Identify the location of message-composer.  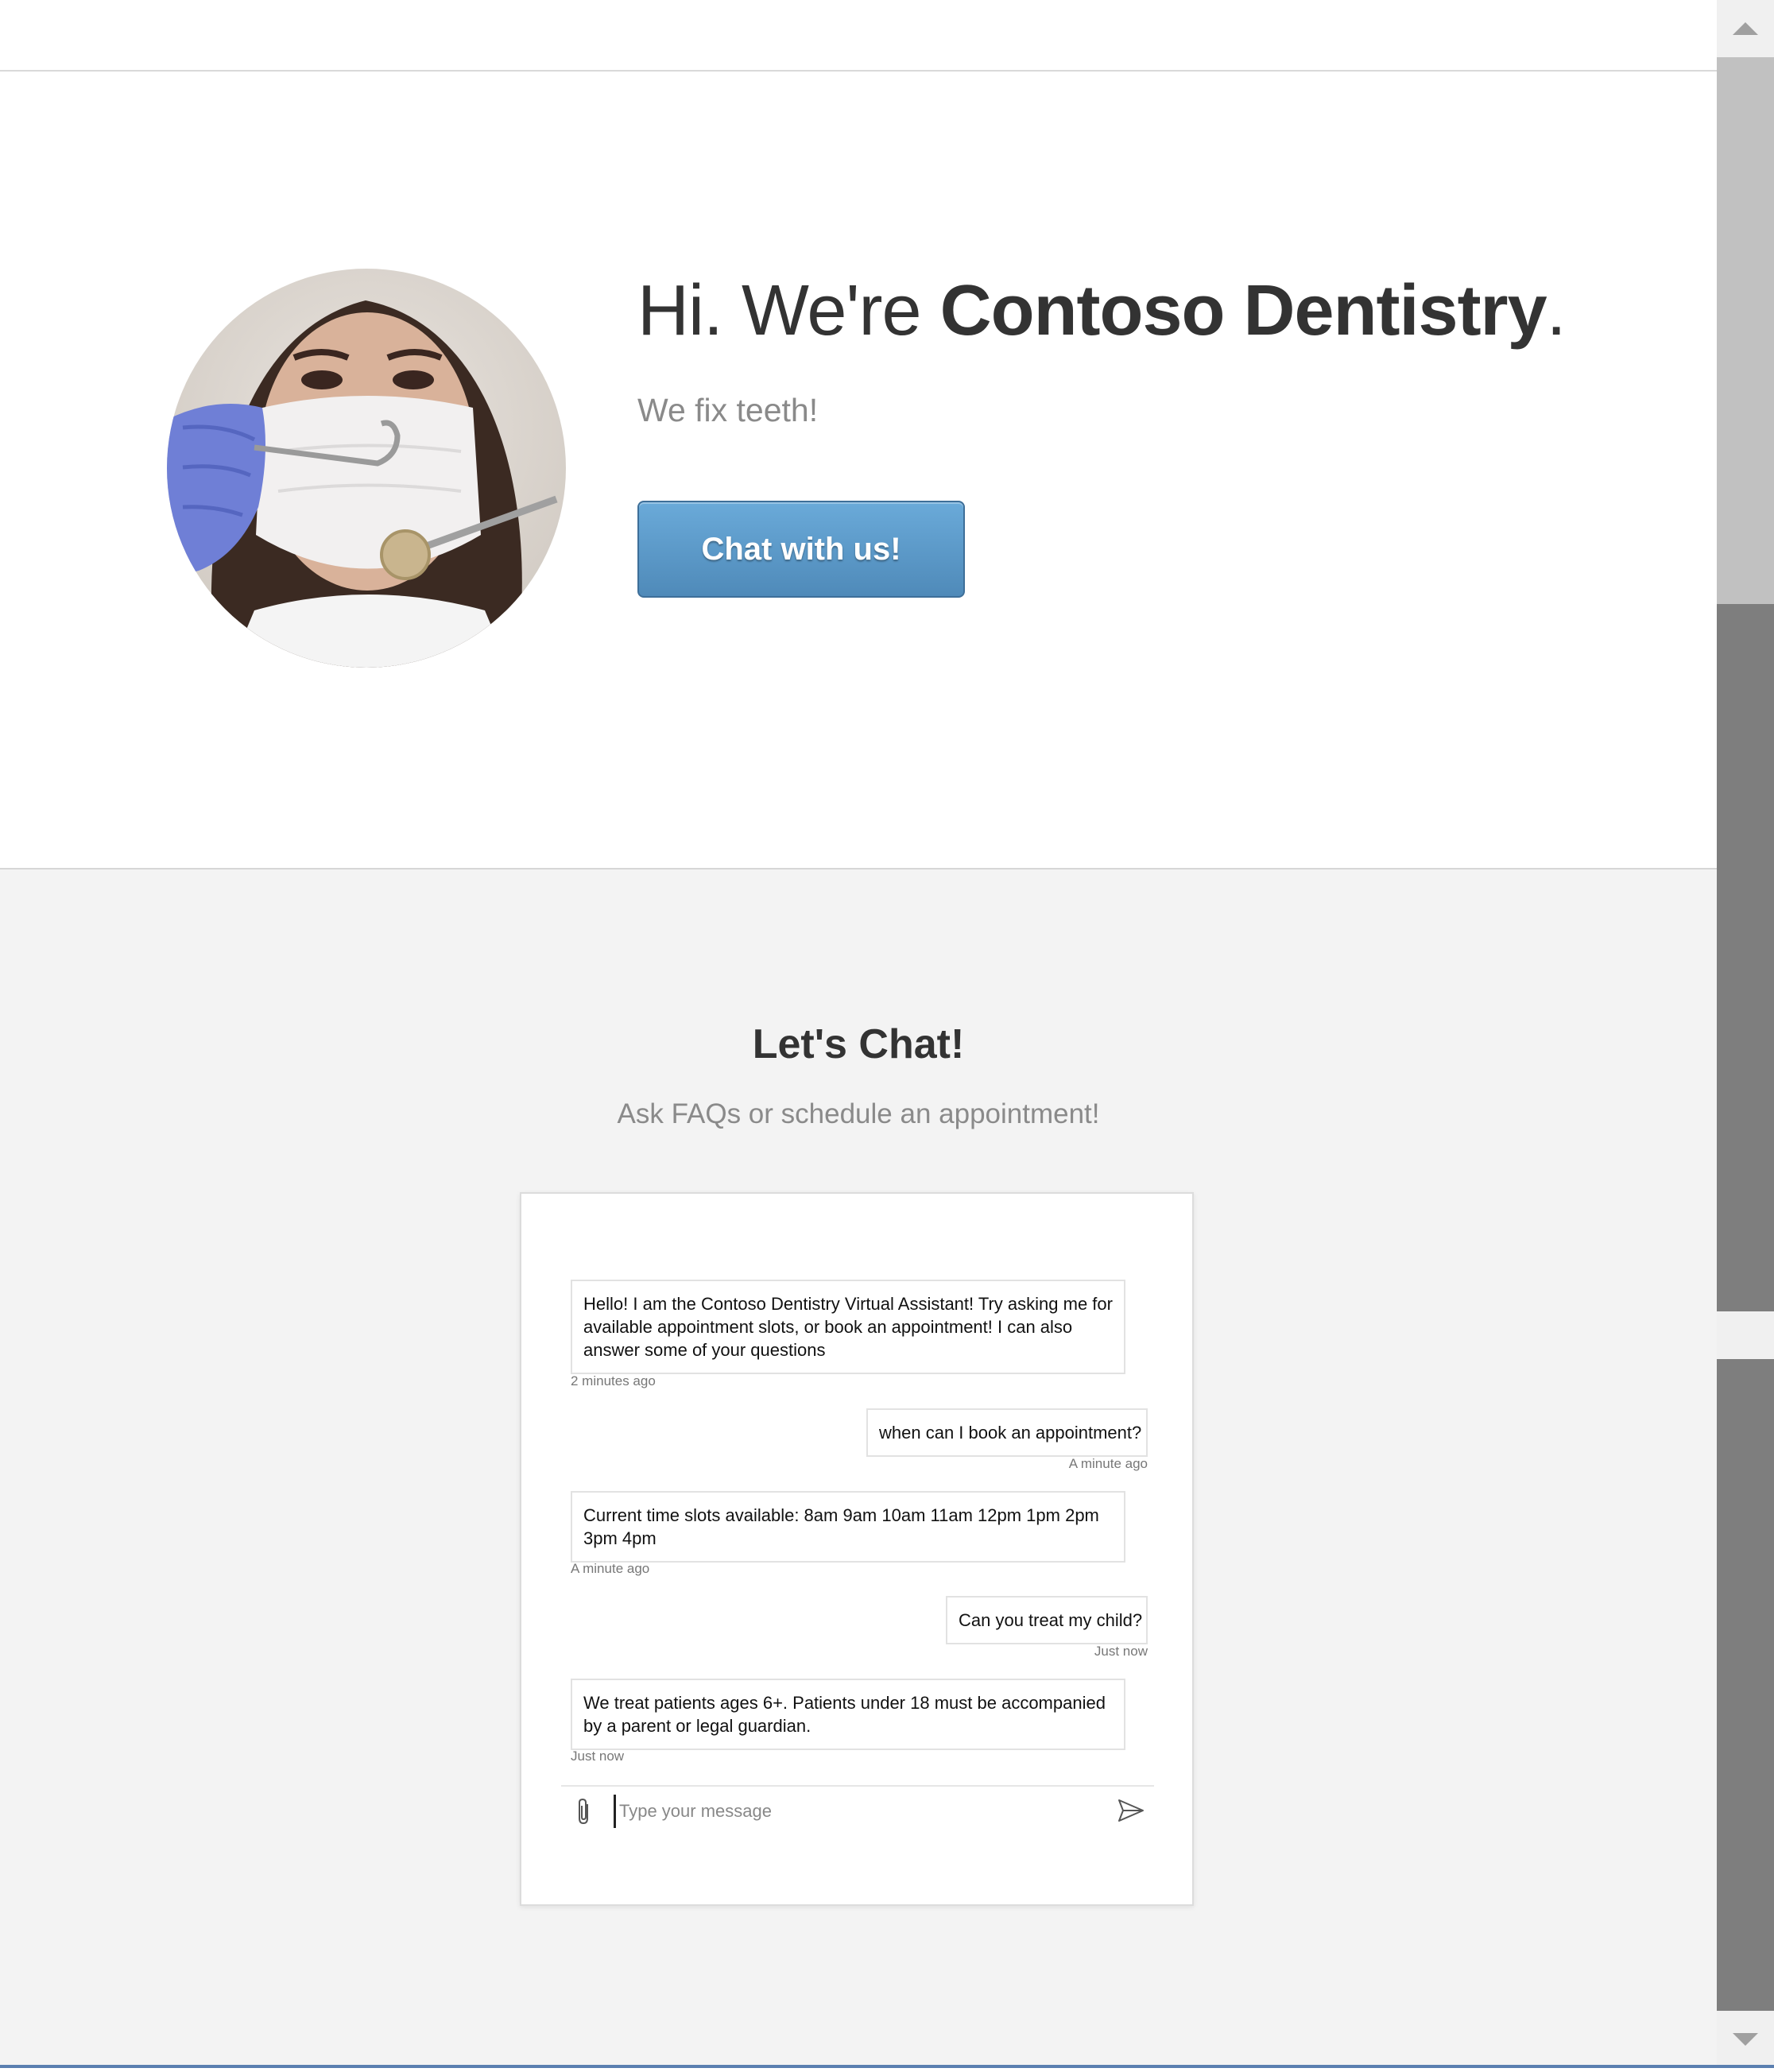
(857, 1809).